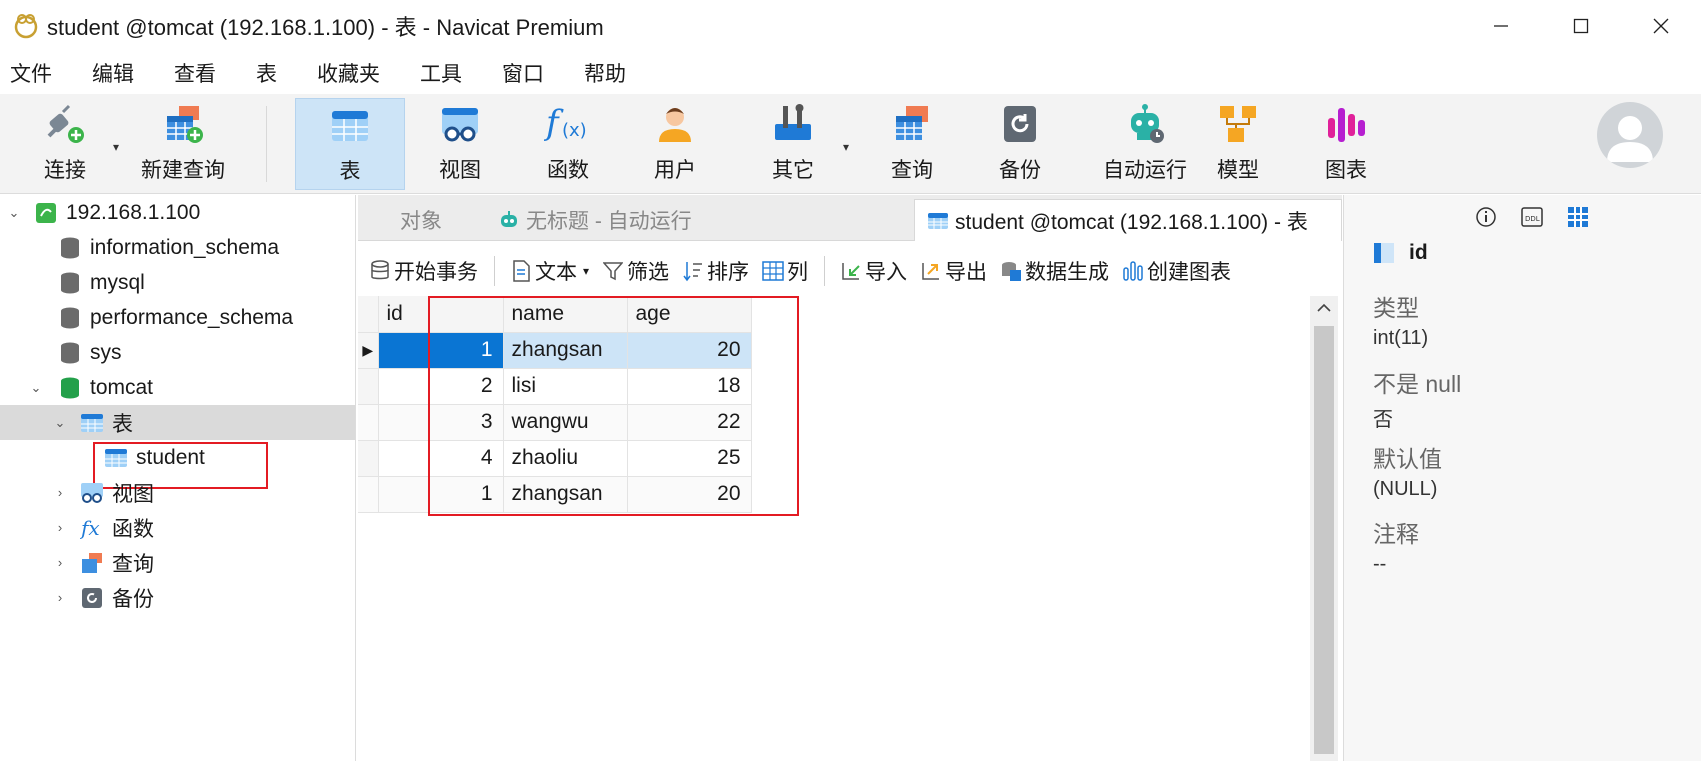  I want to click on view-button: 视图, so click(460, 144).